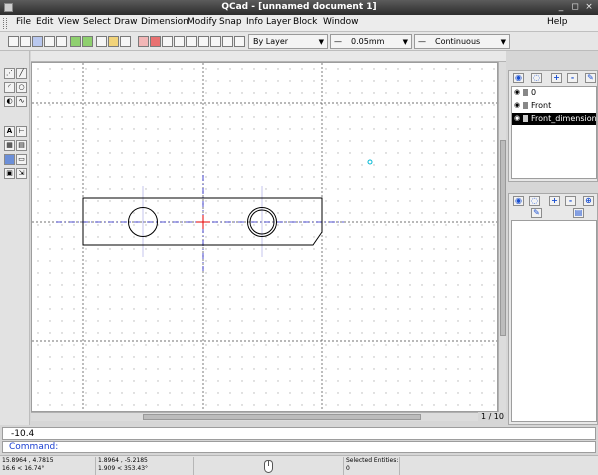  I want to click on zoom-in-icon, so click(179, 41).